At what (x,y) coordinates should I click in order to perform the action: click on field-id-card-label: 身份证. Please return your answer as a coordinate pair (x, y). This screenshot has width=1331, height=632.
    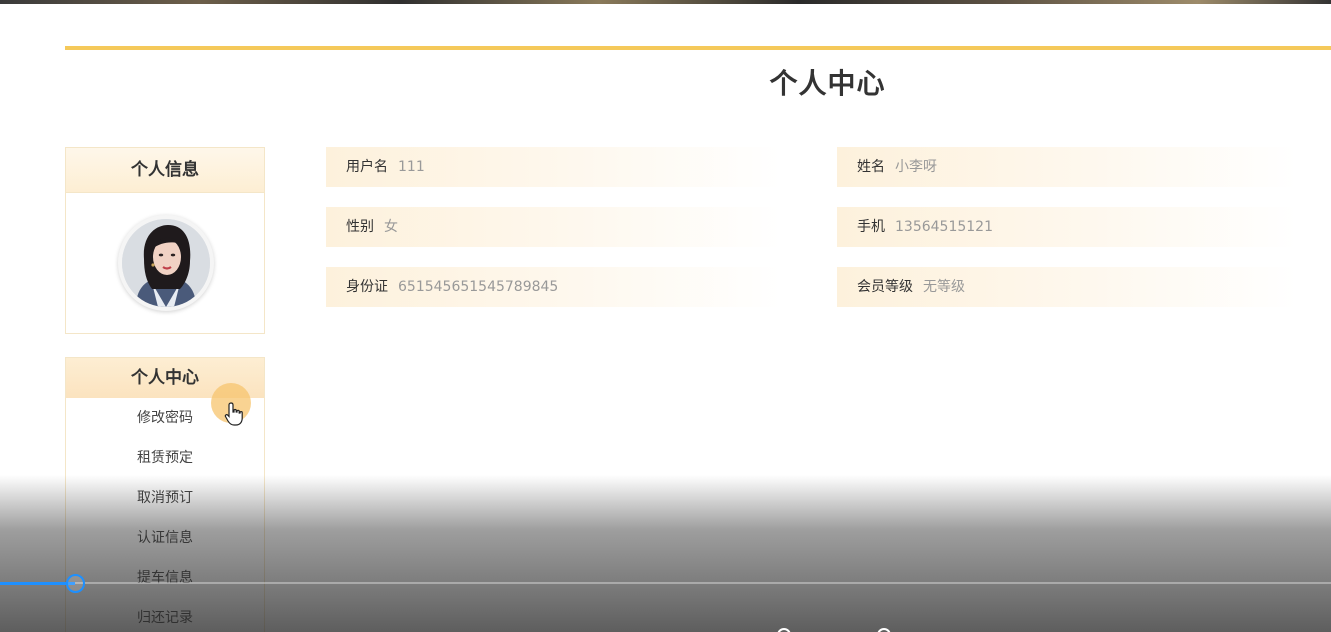
    Looking at the image, I should click on (367, 287).